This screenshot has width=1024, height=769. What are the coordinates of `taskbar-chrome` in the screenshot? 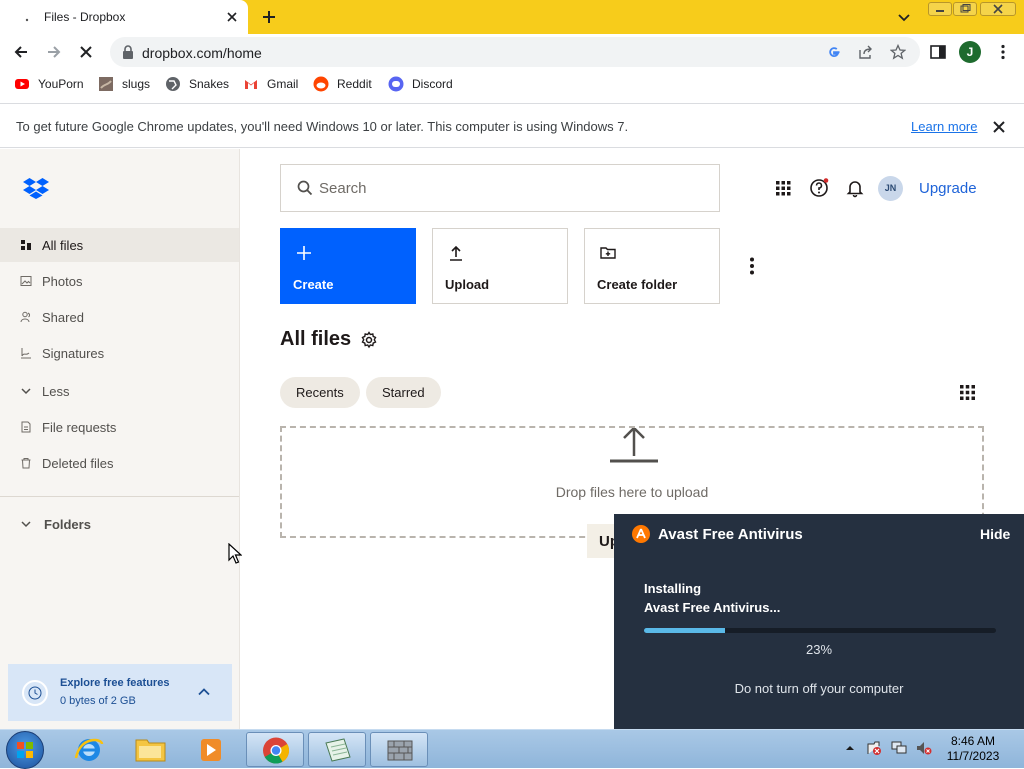 It's located at (275, 749).